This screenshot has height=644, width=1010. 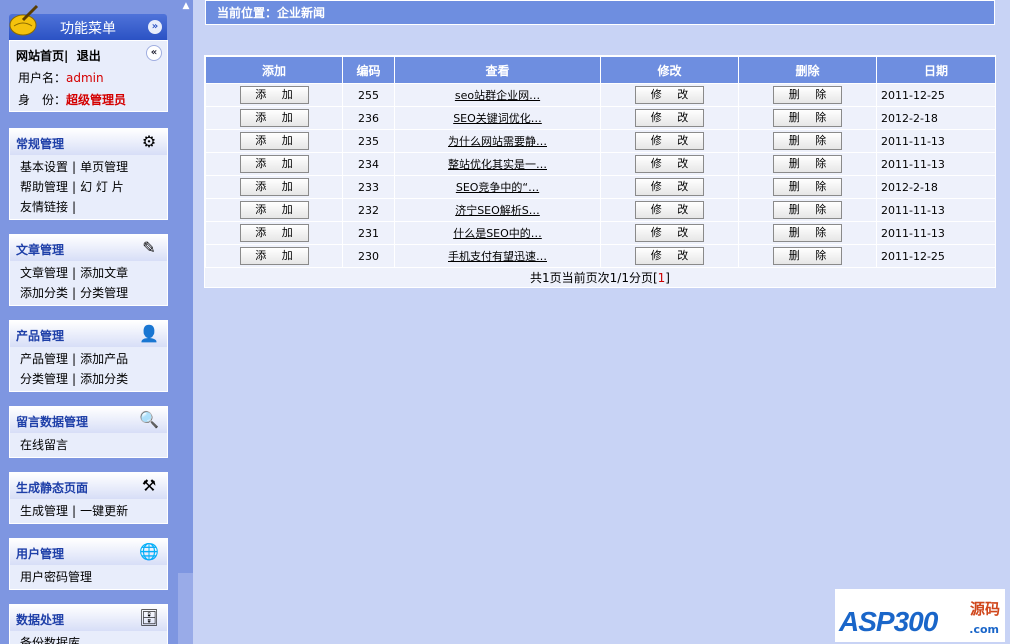 I want to click on user-panel: 网站首页| 退出 « 用户名：admin 身 份：超级管理员, so click(x=88, y=76).